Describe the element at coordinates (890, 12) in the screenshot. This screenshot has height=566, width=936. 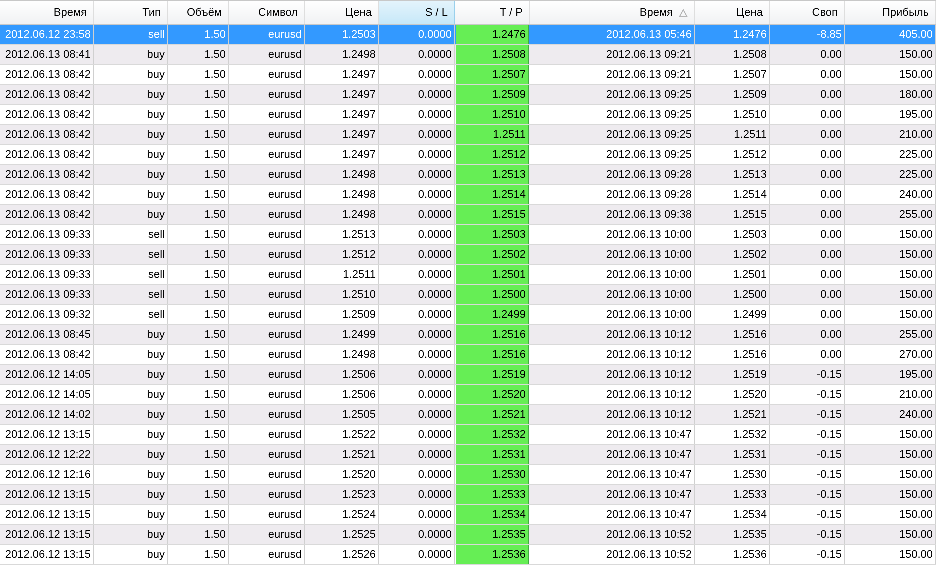
I see `column-header: Прибыль` at that location.